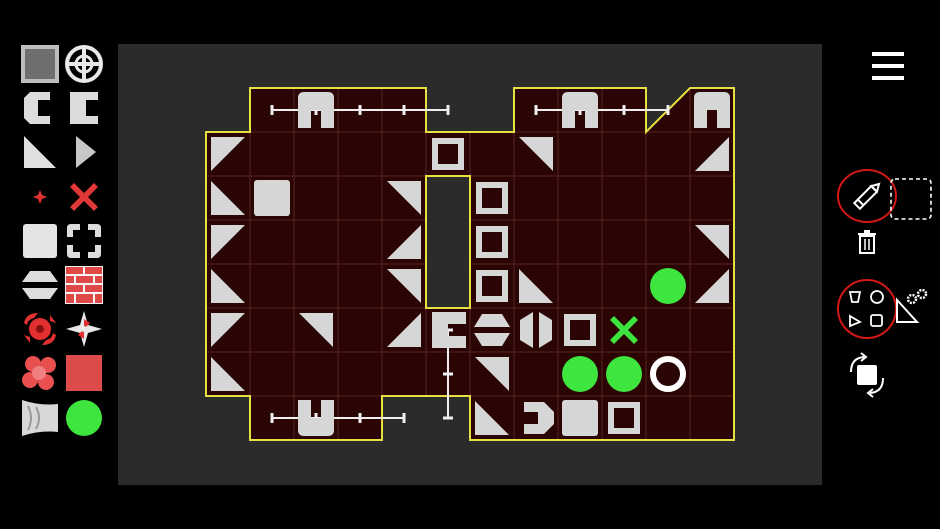 This screenshot has width=940, height=529. I want to click on funnel-tool, so click(40, 418).